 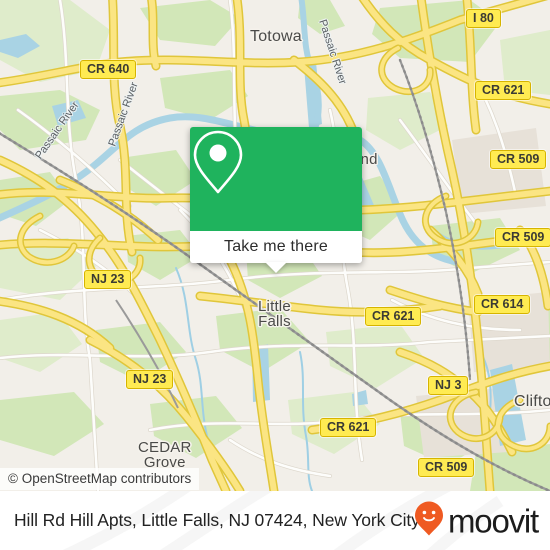 I want to click on card-icon-area, so click(x=276, y=179).